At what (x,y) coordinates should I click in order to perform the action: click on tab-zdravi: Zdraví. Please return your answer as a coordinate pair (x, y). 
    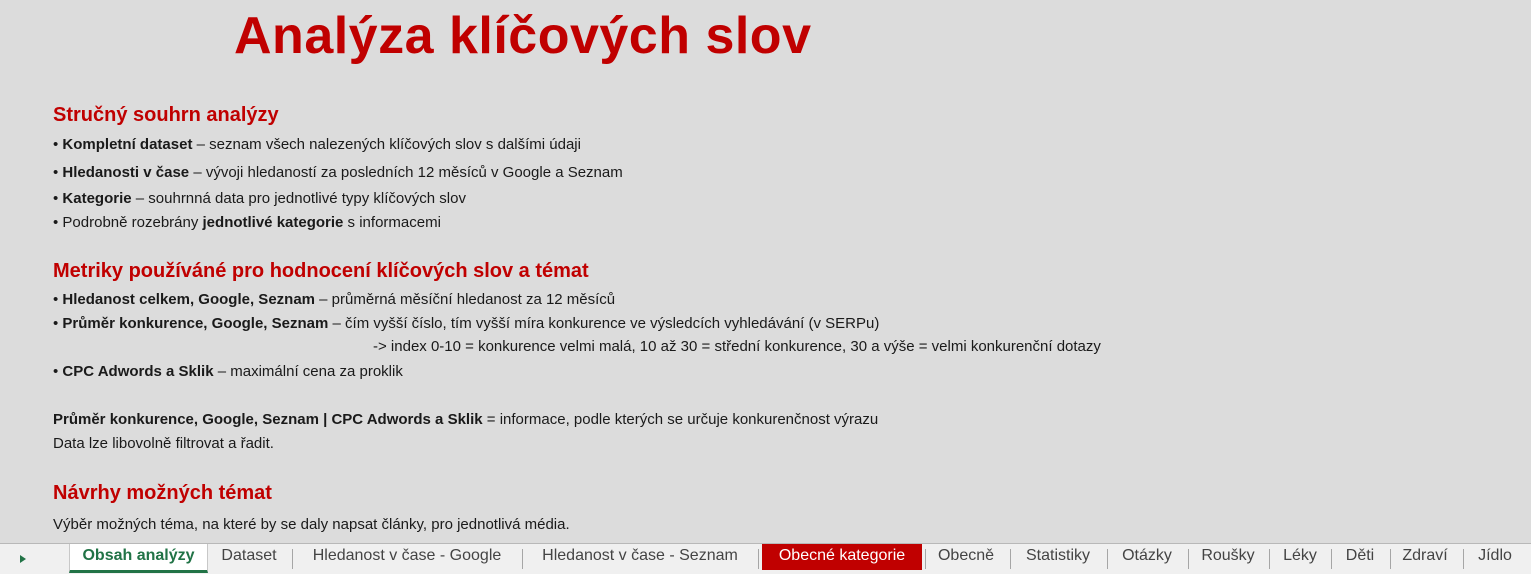
    Looking at the image, I should click on (1425, 557).